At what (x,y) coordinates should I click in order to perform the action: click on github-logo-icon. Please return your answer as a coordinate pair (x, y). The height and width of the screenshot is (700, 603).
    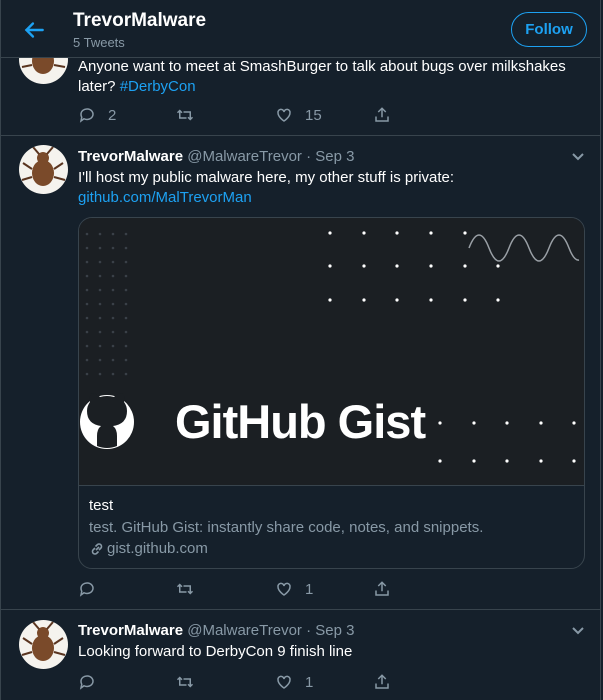
    Looking at the image, I should click on (107, 421).